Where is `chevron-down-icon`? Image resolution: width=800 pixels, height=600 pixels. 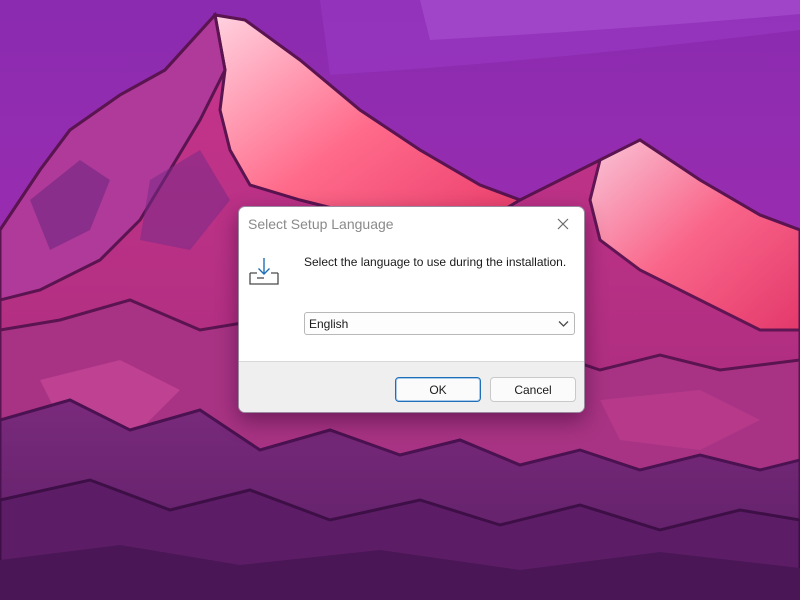
chevron-down-icon is located at coordinates (563, 324).